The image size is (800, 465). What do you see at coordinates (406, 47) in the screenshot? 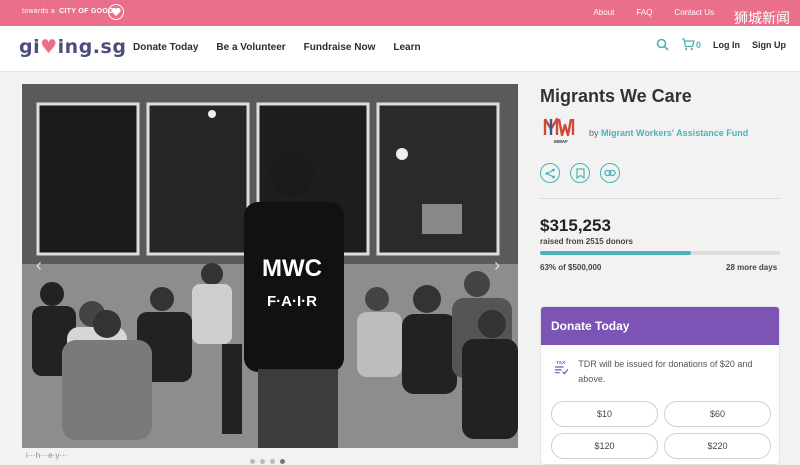
I see `nav-learn: Learn` at bounding box center [406, 47].